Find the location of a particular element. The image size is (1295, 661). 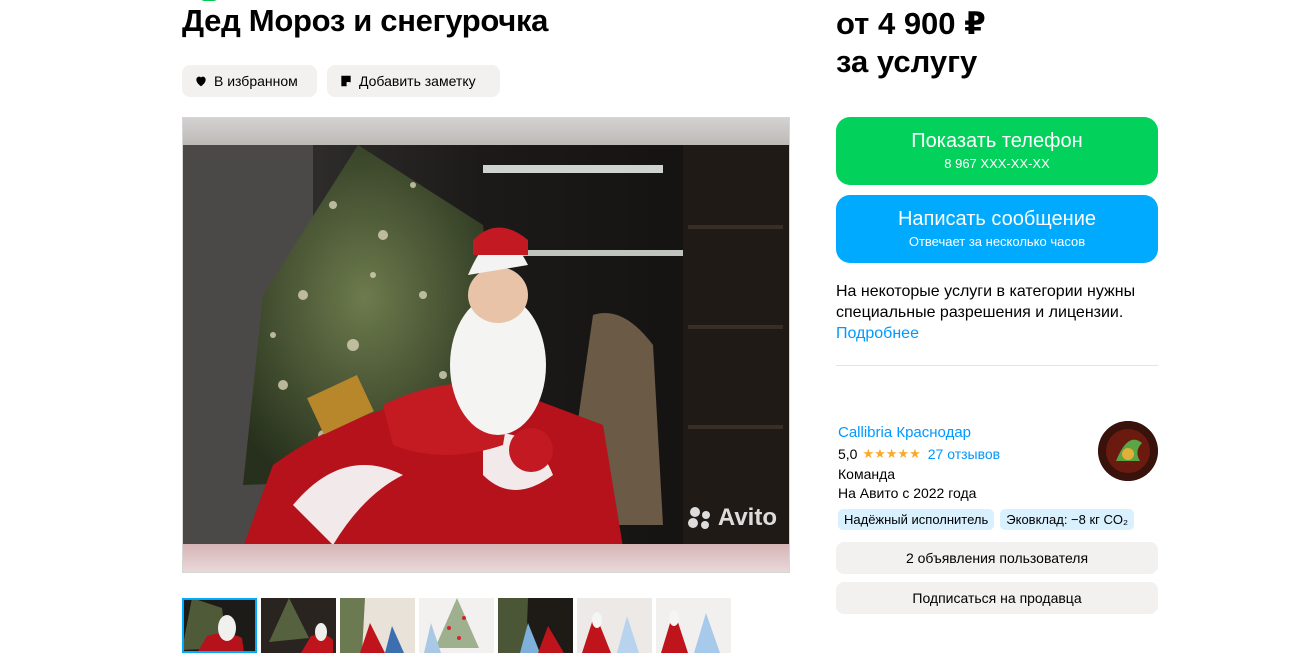

seller-rating: 5,0 ★★★★★ 27 отзывов is located at coordinates (919, 454).